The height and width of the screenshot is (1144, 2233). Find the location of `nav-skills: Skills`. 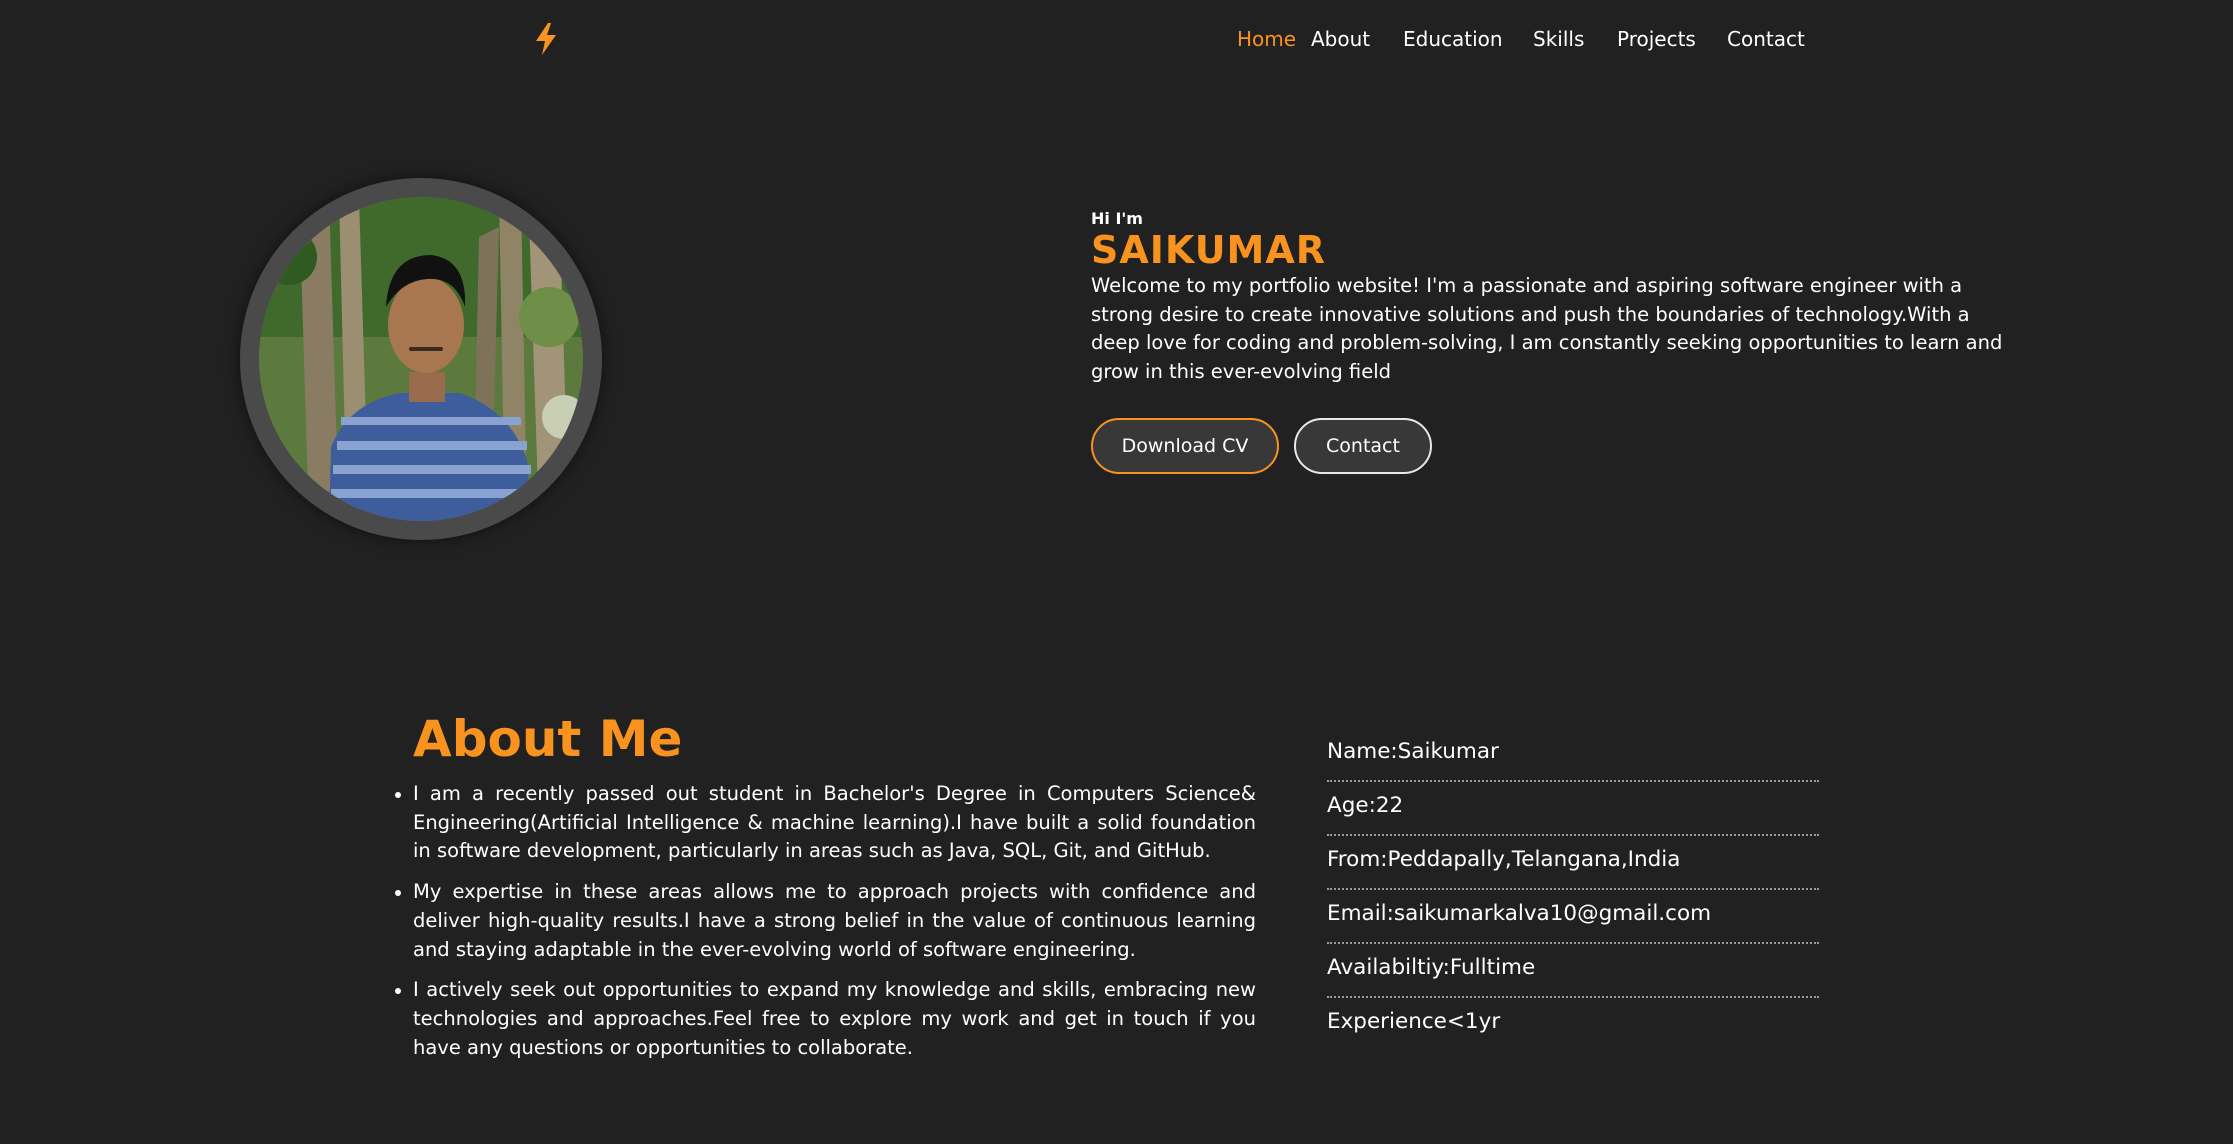

nav-skills: Skills is located at coordinates (1558, 39).